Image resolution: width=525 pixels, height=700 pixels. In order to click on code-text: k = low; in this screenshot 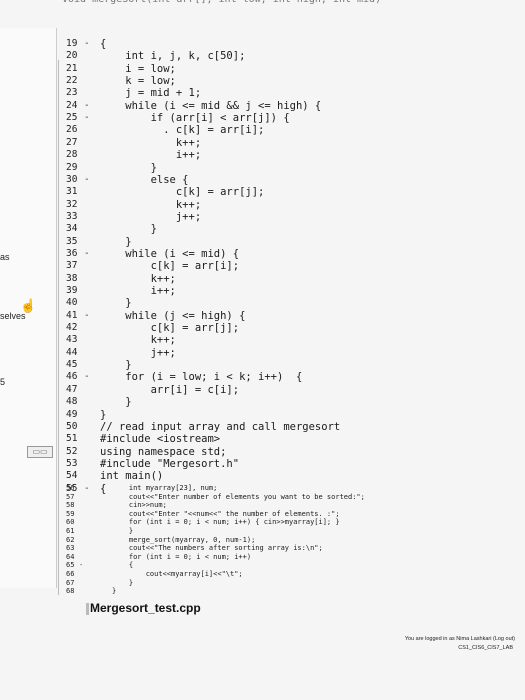, I will do `click(138, 81)`.